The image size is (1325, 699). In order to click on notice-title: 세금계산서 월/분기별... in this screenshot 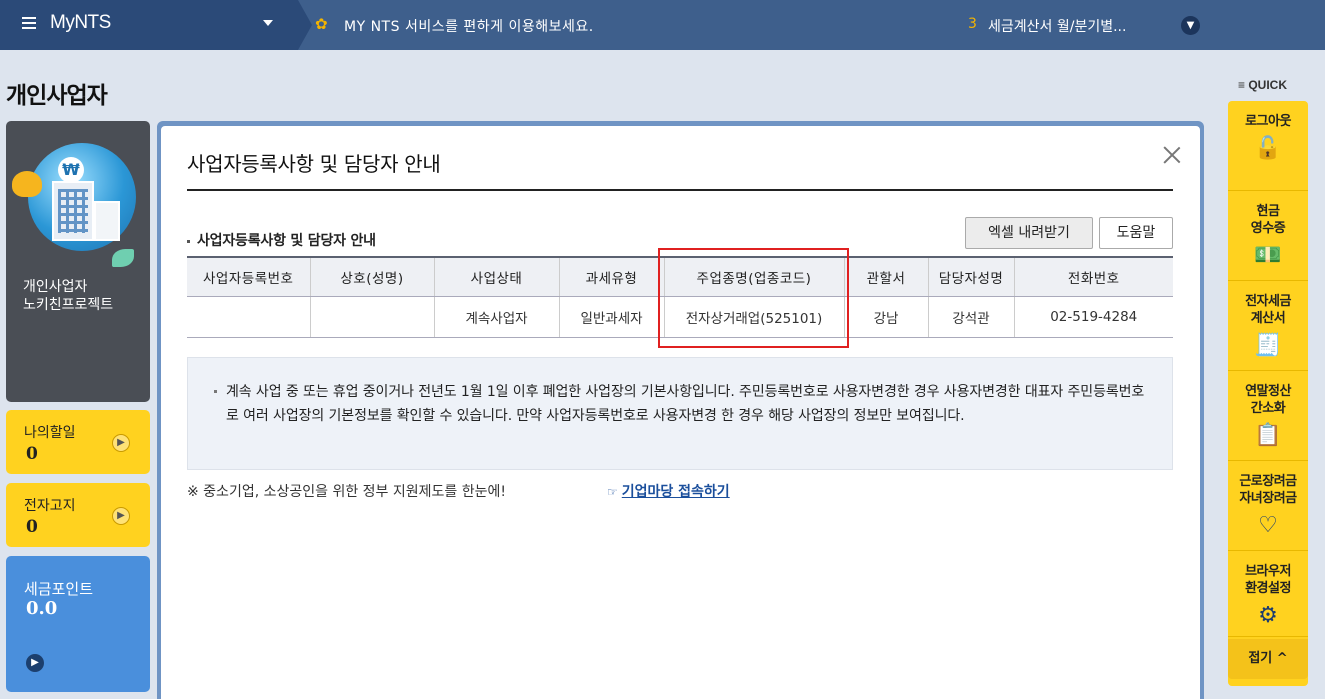, I will do `click(1057, 26)`.